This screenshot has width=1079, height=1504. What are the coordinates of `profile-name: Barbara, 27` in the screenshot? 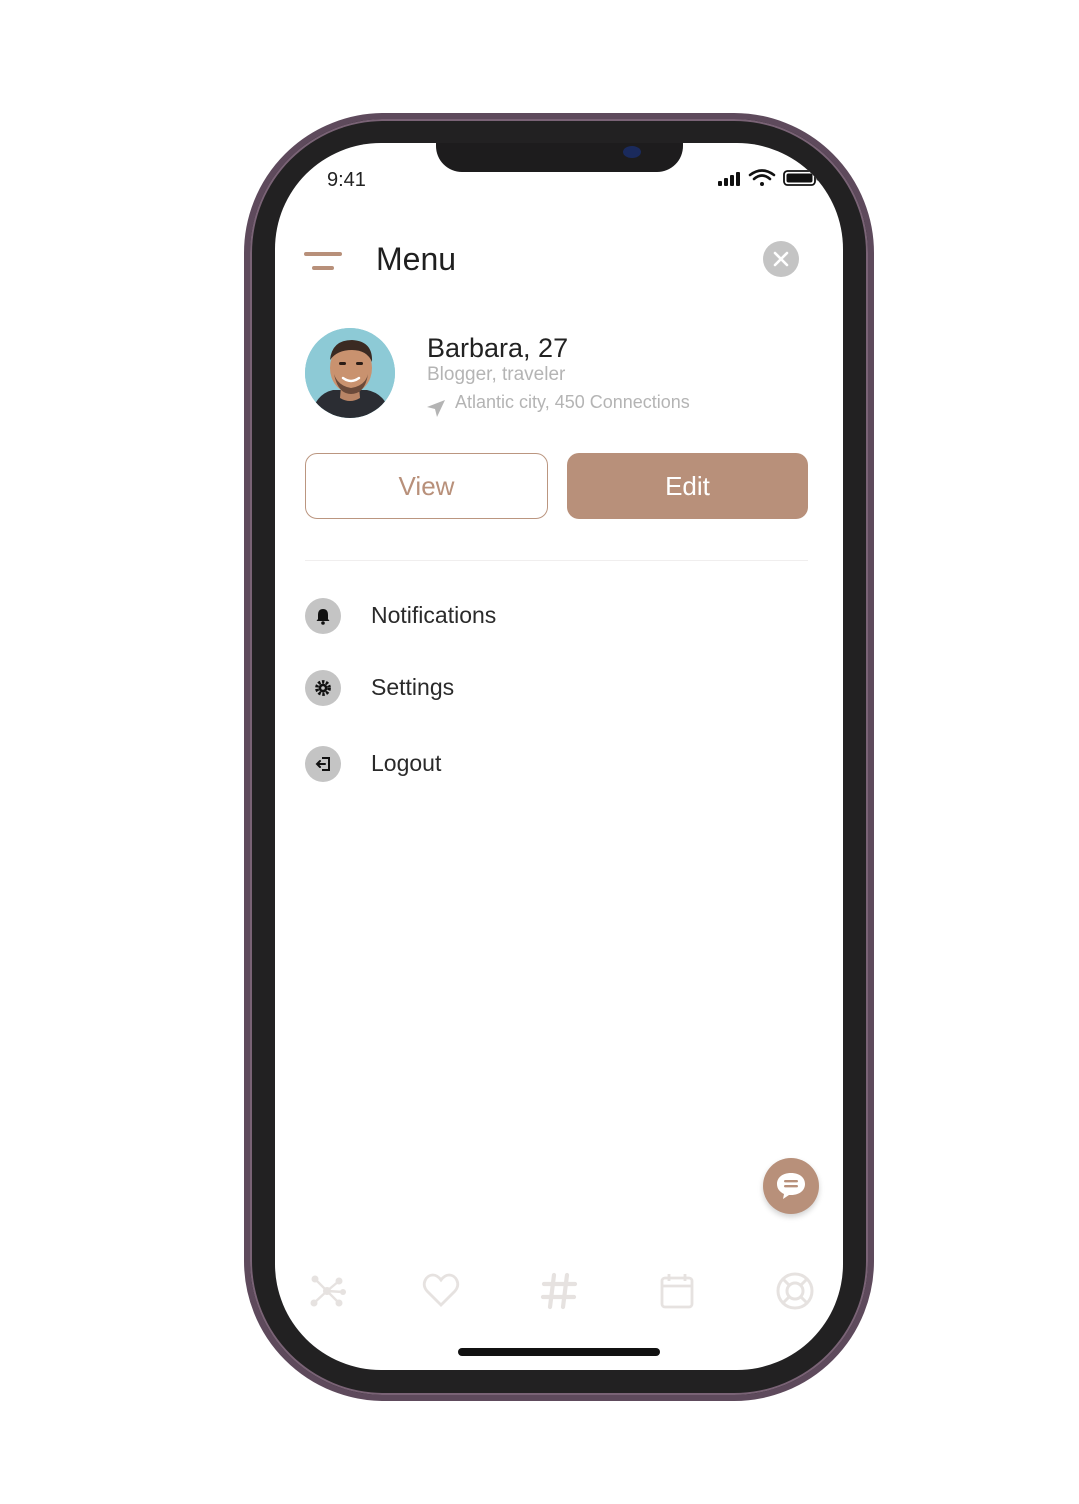 It's located at (498, 348).